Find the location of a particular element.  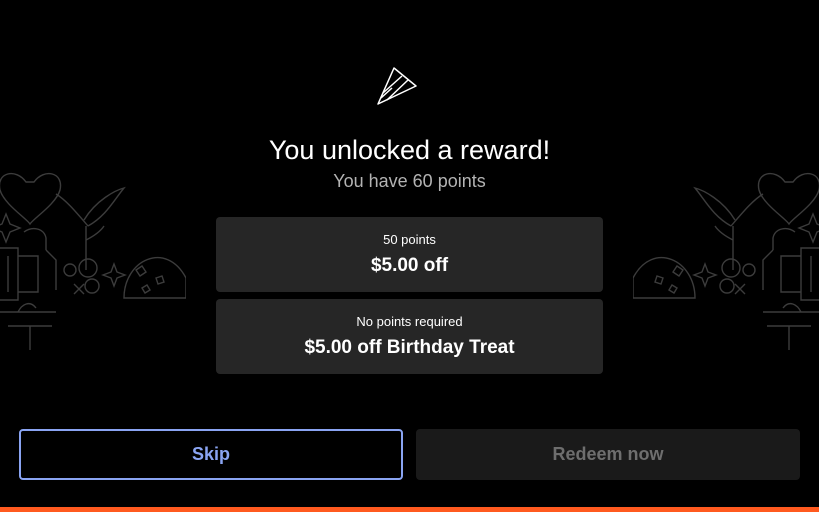

reward-points-cost: 50 points is located at coordinates (409, 239).